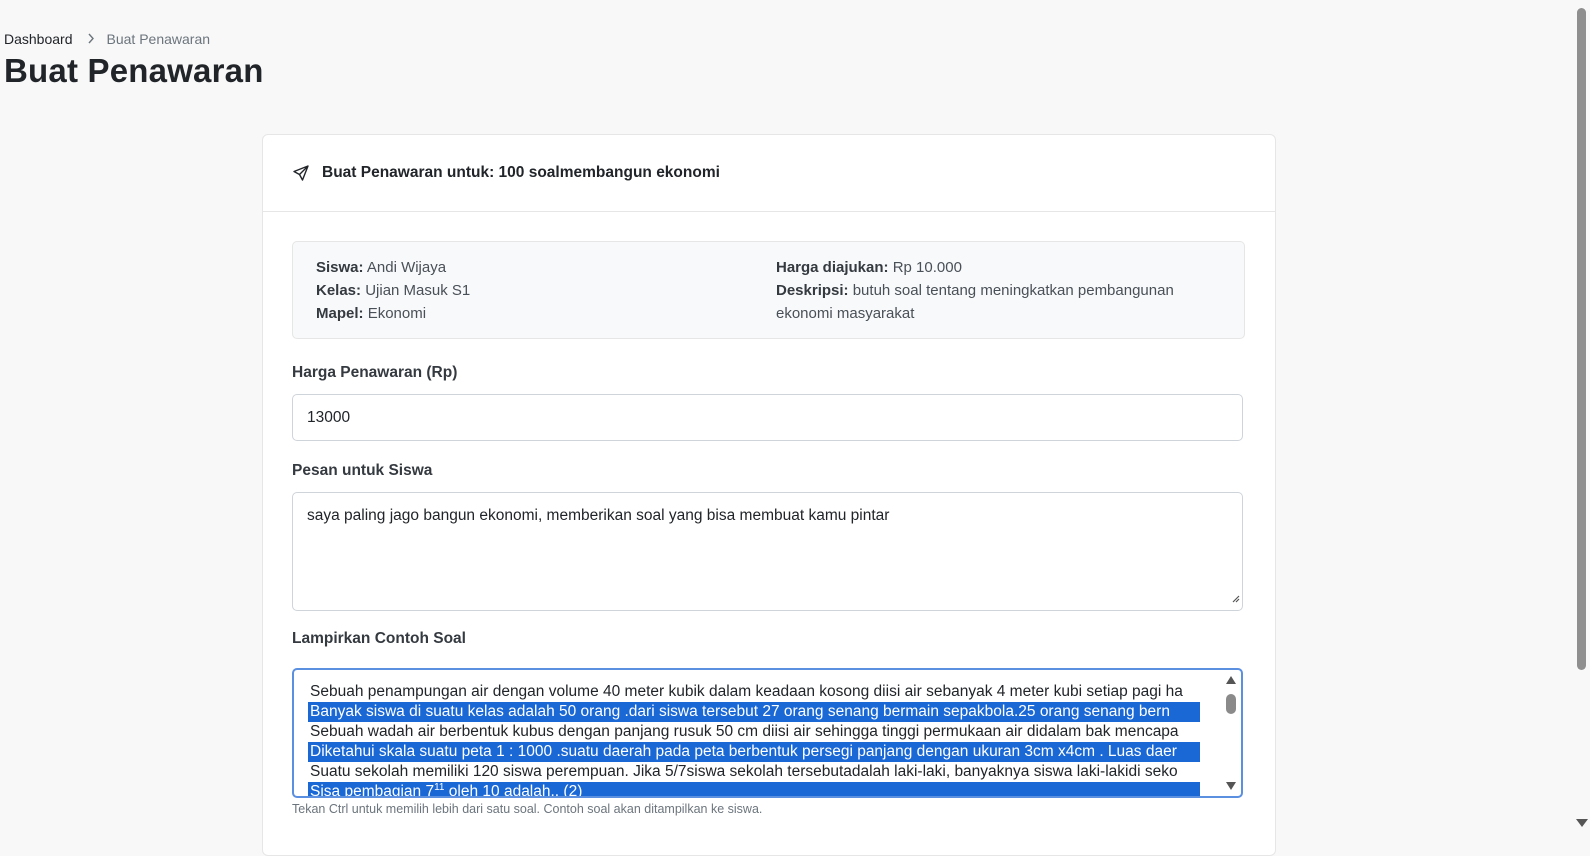 The width and height of the screenshot is (1590, 856). What do you see at coordinates (1231, 734) in the screenshot?
I see `multiselect-scrollbar` at bounding box center [1231, 734].